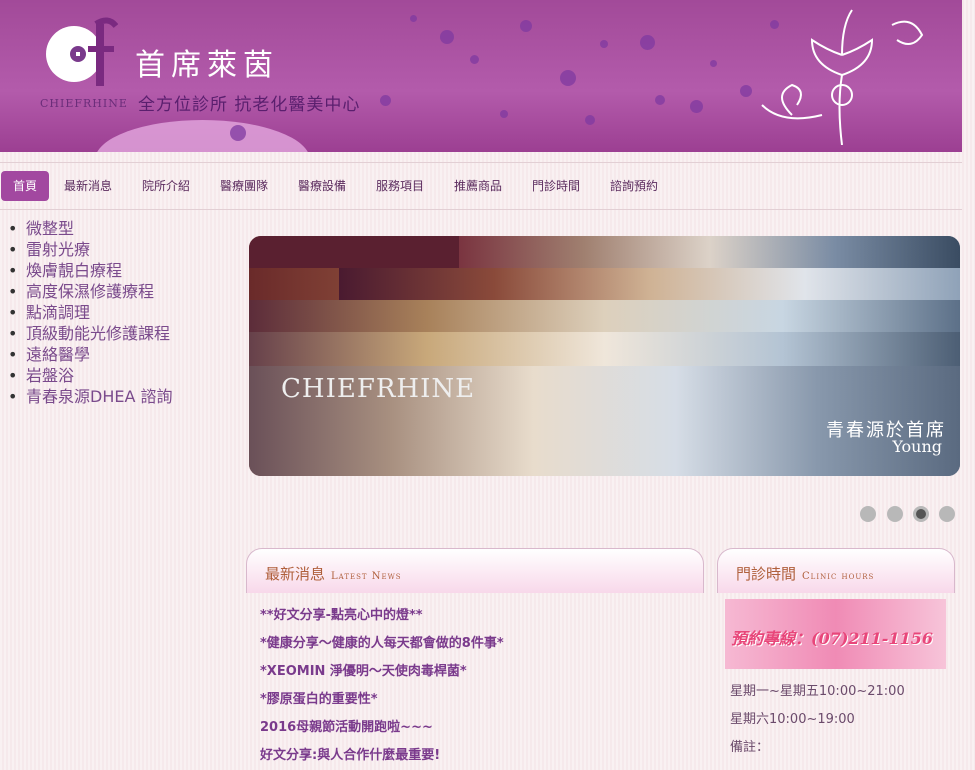 This screenshot has height=770, width=975. Describe the element at coordinates (842, 77) in the screenshot. I see `flower-ornament-icon` at that location.